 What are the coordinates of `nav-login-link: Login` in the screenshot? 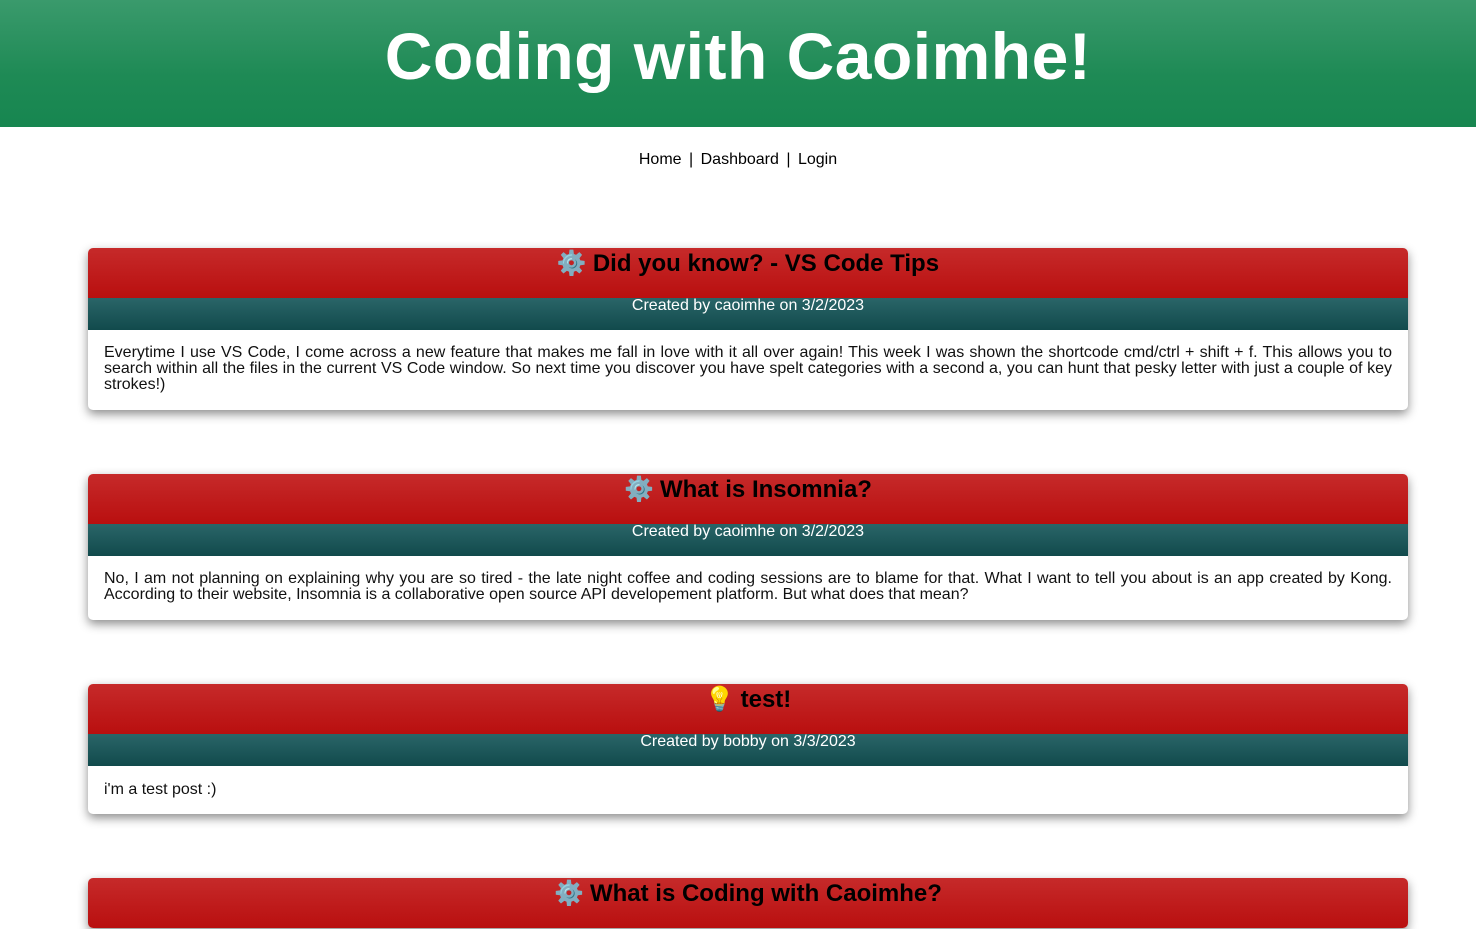 It's located at (817, 159).